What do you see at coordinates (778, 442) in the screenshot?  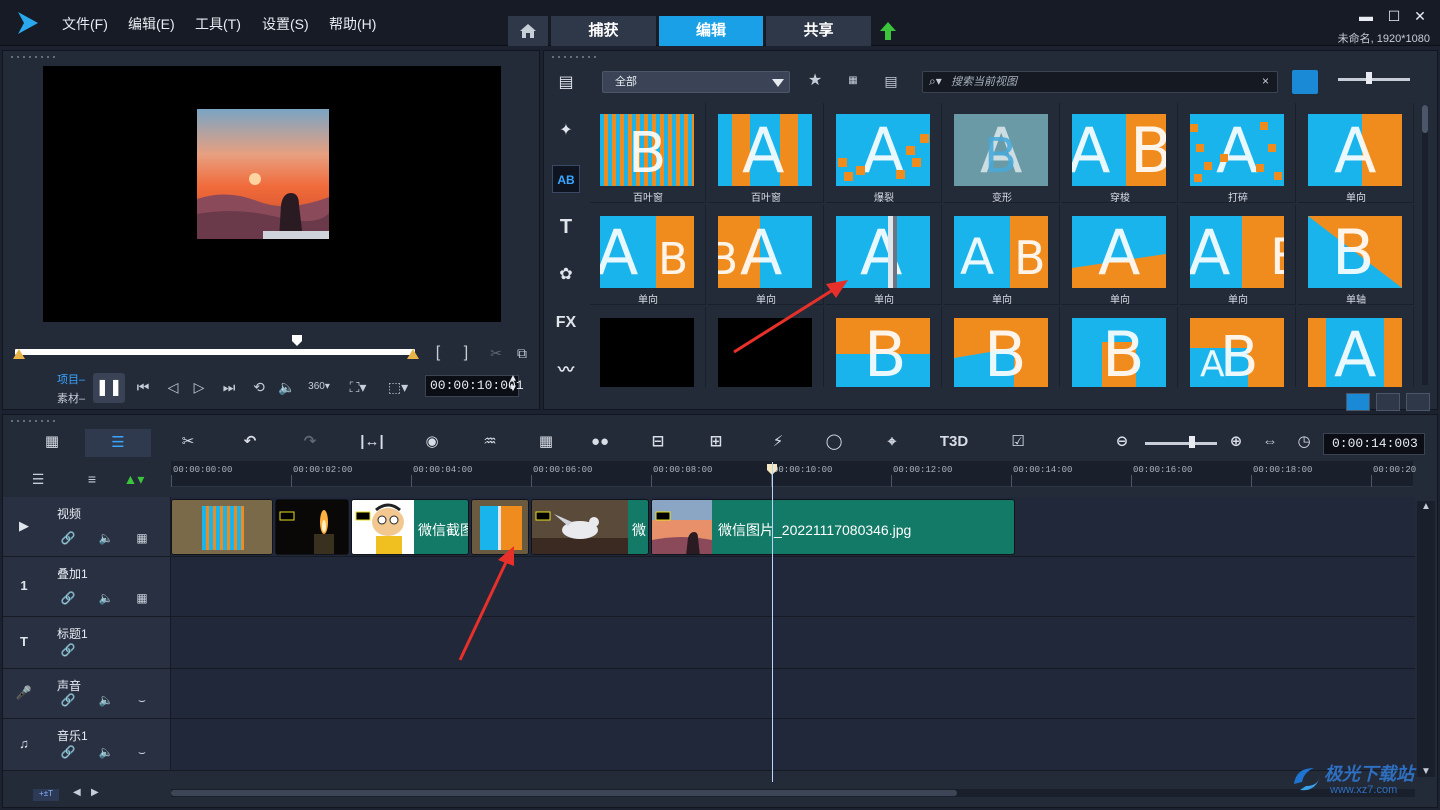 I see `speed-icon: ⚡` at bounding box center [778, 442].